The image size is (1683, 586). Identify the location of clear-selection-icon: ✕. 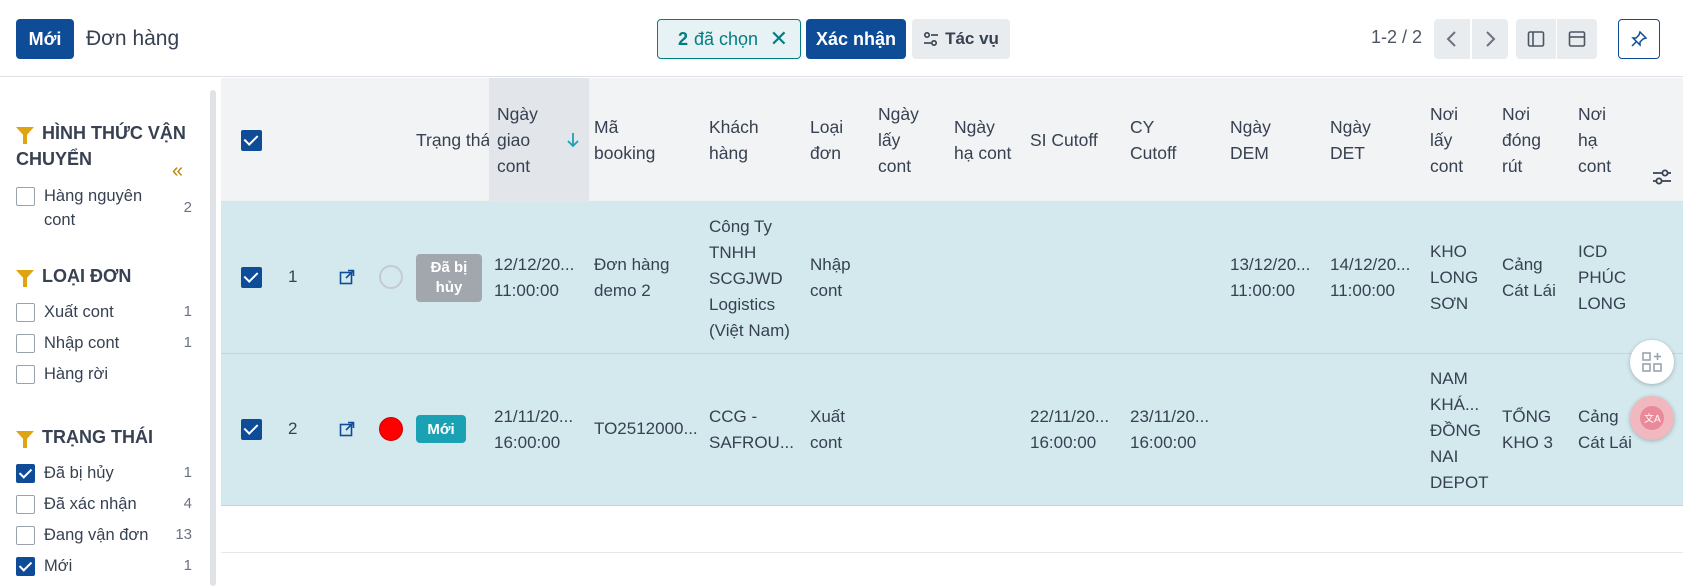
(779, 39).